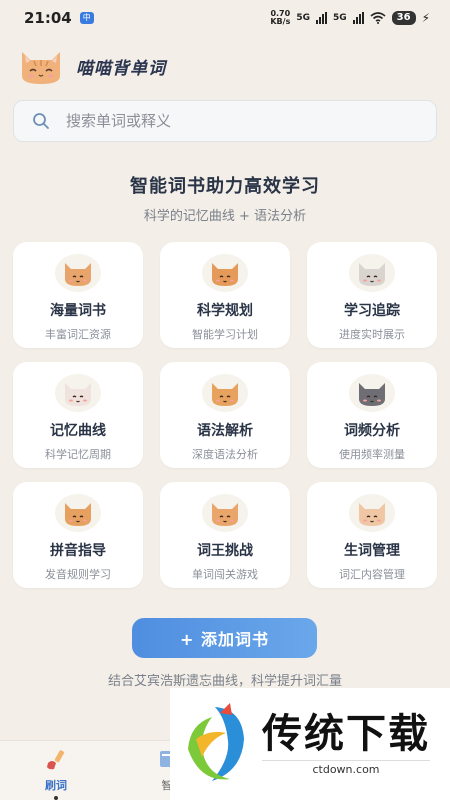 The height and width of the screenshot is (800, 450). I want to click on feature-subtitle: 深度语法分析, so click(225, 454).